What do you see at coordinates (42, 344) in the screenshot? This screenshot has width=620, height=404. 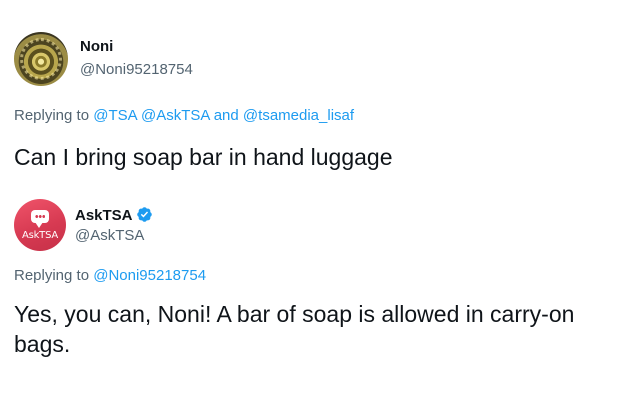 I see `tweet-text-answer-line2: bags.` at bounding box center [42, 344].